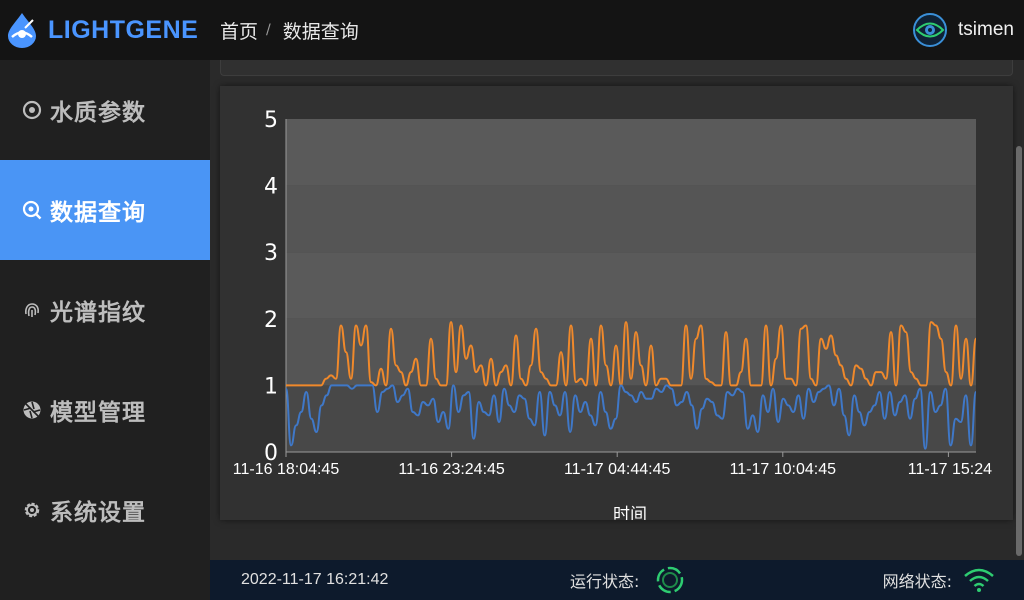 The width and height of the screenshot is (1024, 600). I want to click on status-bar: 2022-11-17 16:21:42 运行状态: 网络状态:, so click(617, 580).